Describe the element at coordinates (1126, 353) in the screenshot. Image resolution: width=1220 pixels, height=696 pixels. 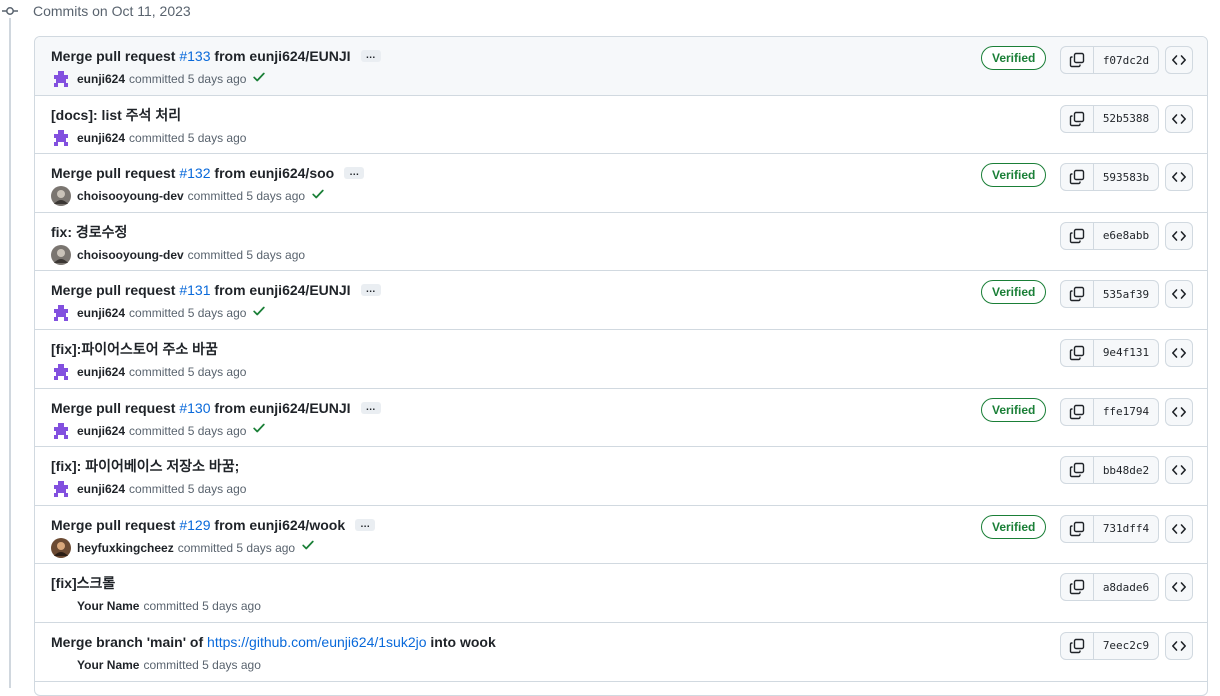
I see `commit-sha-link: 9e4f131` at that location.